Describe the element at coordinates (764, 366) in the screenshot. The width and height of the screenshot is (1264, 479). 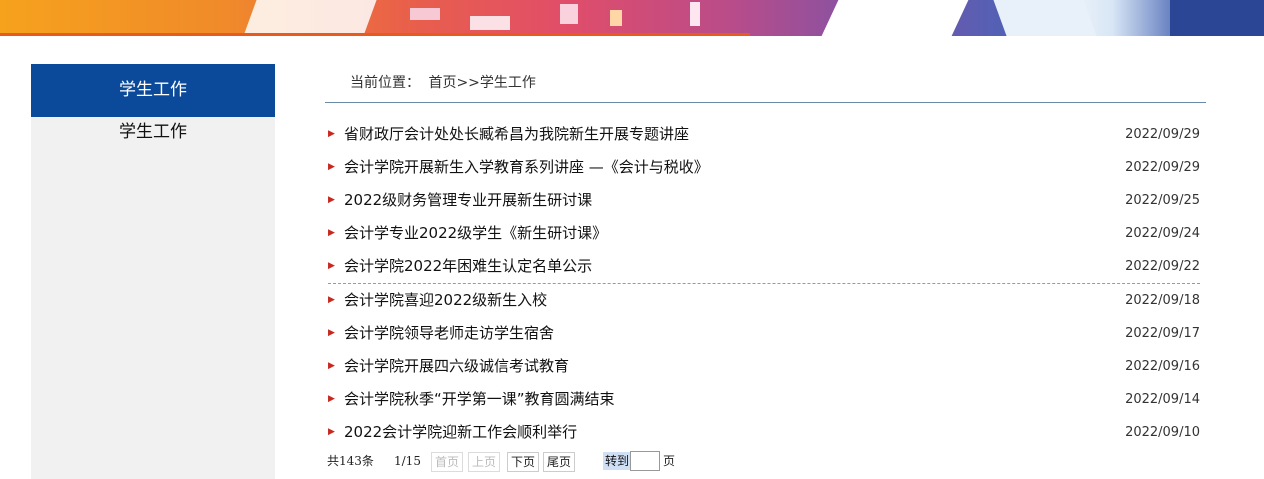
I see `list-item: ▶ 会计学院开展四六级诚信考试教育 2022/09/16` at that location.